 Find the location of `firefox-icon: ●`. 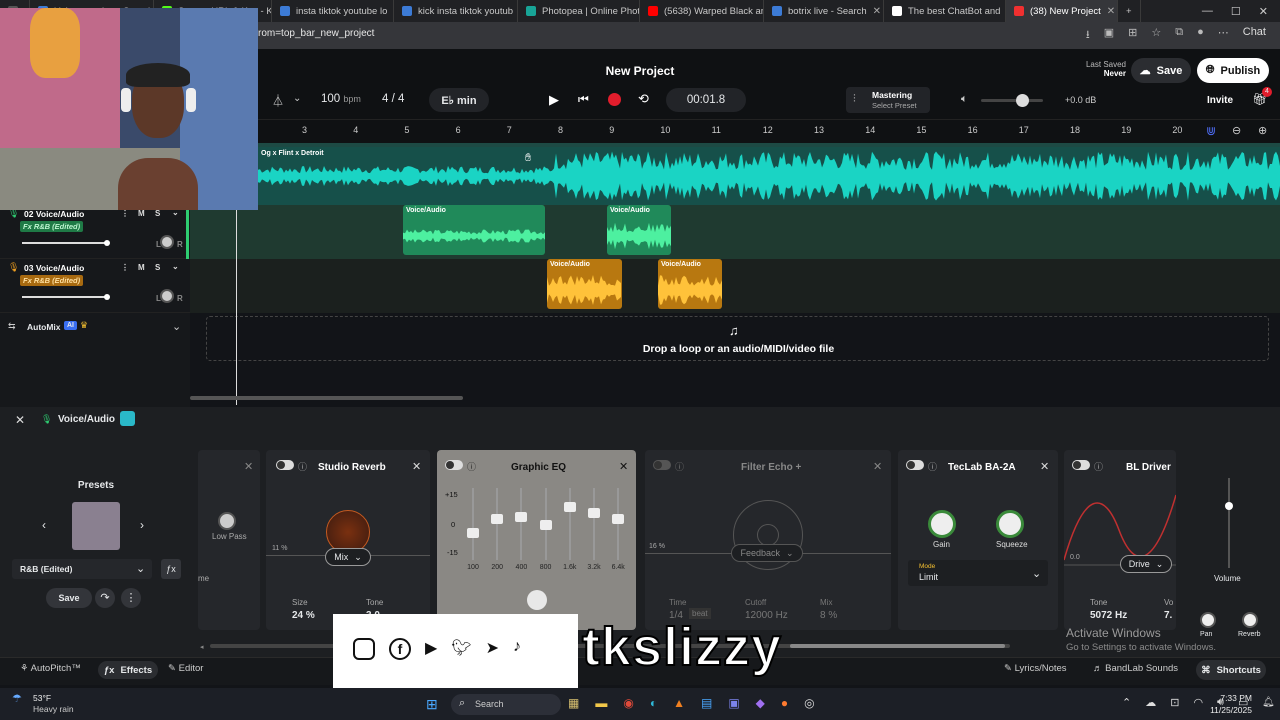

firefox-icon: ● is located at coordinates (784, 703).